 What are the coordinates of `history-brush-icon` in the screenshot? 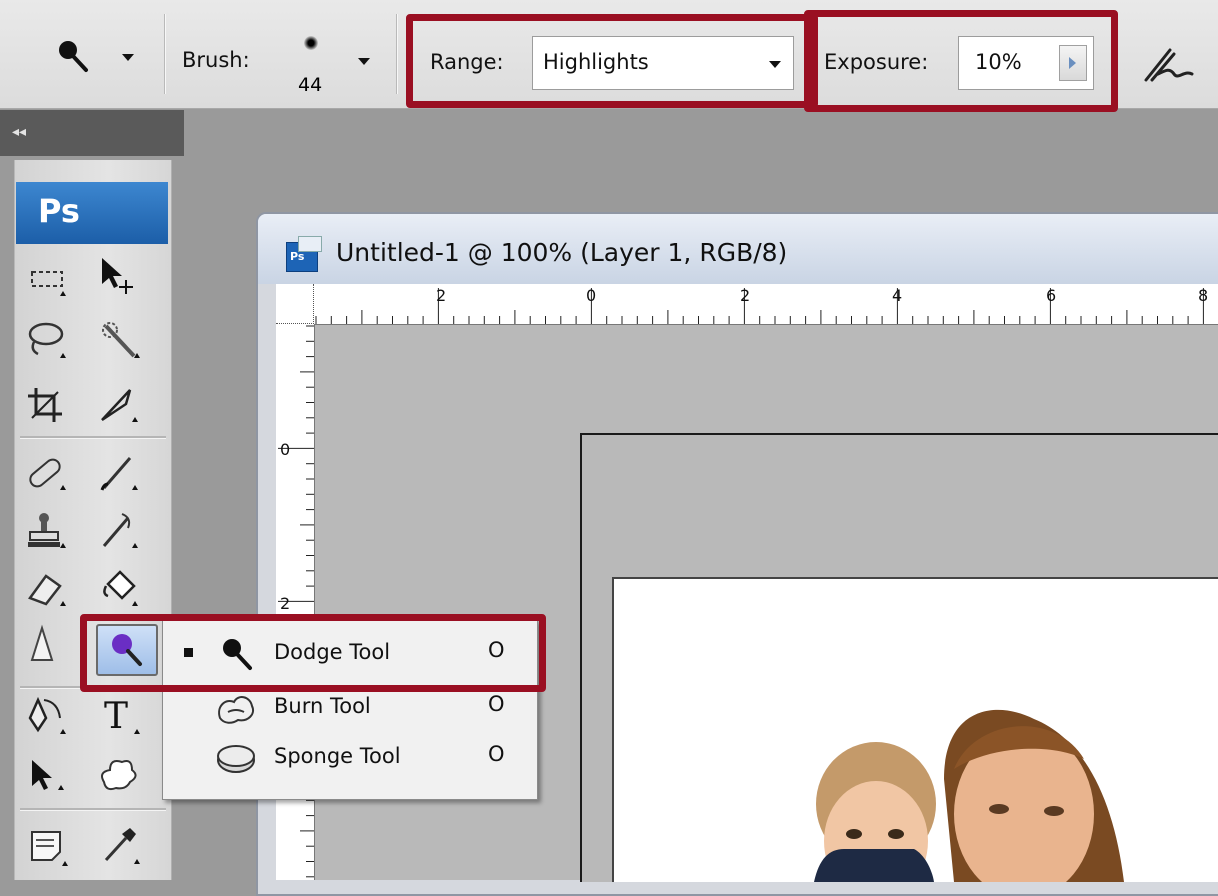 It's located at (120, 530).